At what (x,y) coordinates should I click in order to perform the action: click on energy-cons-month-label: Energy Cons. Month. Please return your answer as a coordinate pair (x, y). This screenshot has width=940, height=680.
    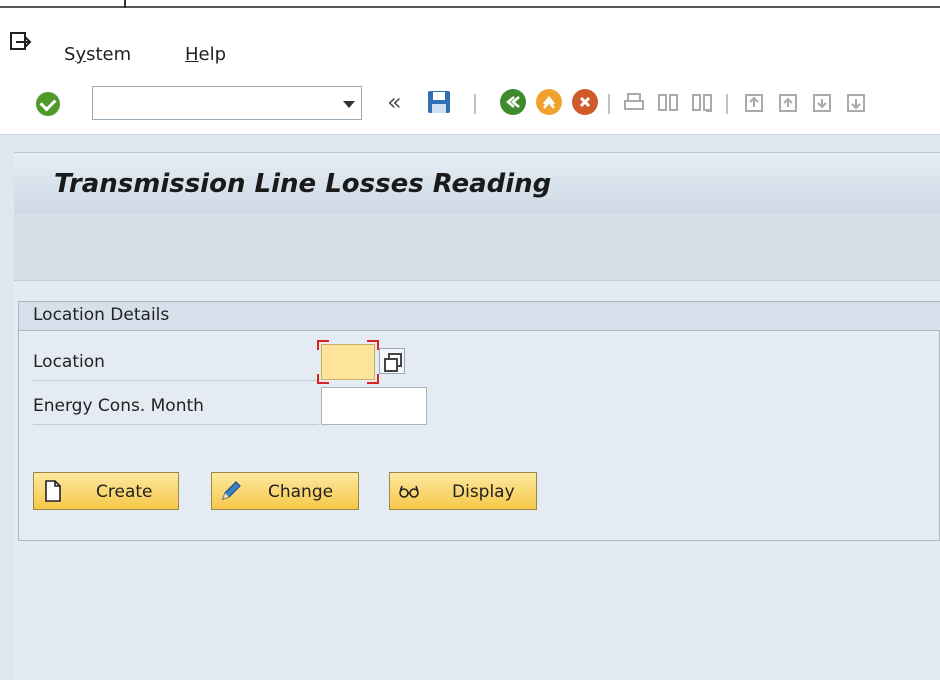
    Looking at the image, I should click on (118, 406).